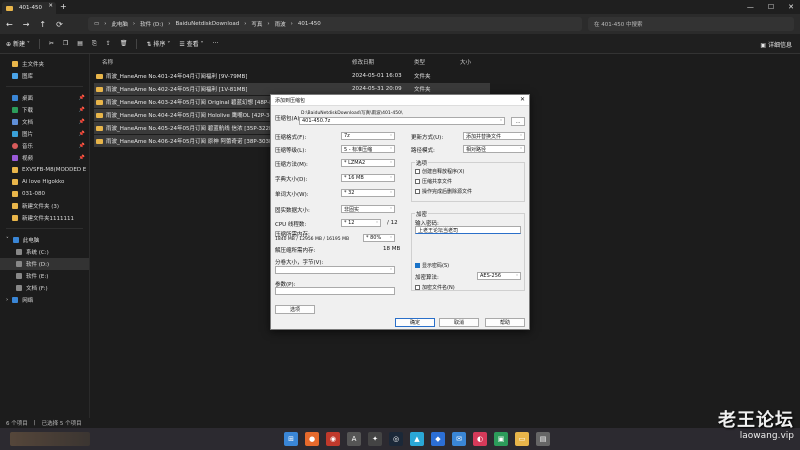 The width and height of the screenshot is (800, 450). I want to click on app-g-icon: ◐, so click(480, 439).